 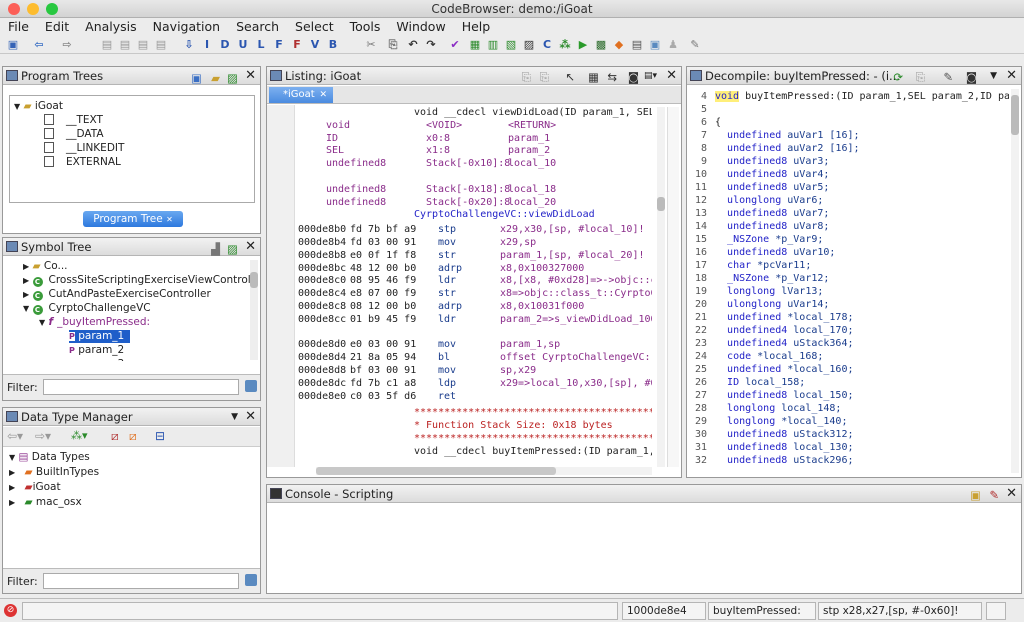 I want to click on menu-window: Window, so click(x=420, y=26).